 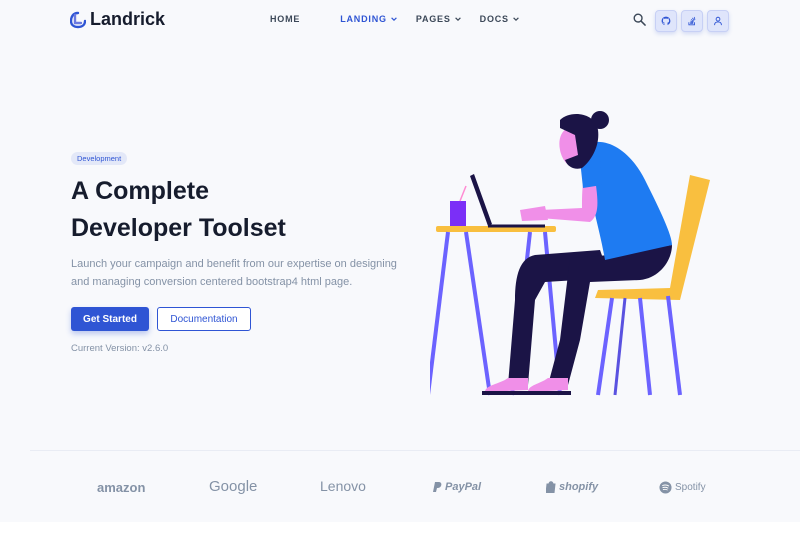 What do you see at coordinates (481, 200) in the screenshot?
I see `laptop` at bounding box center [481, 200].